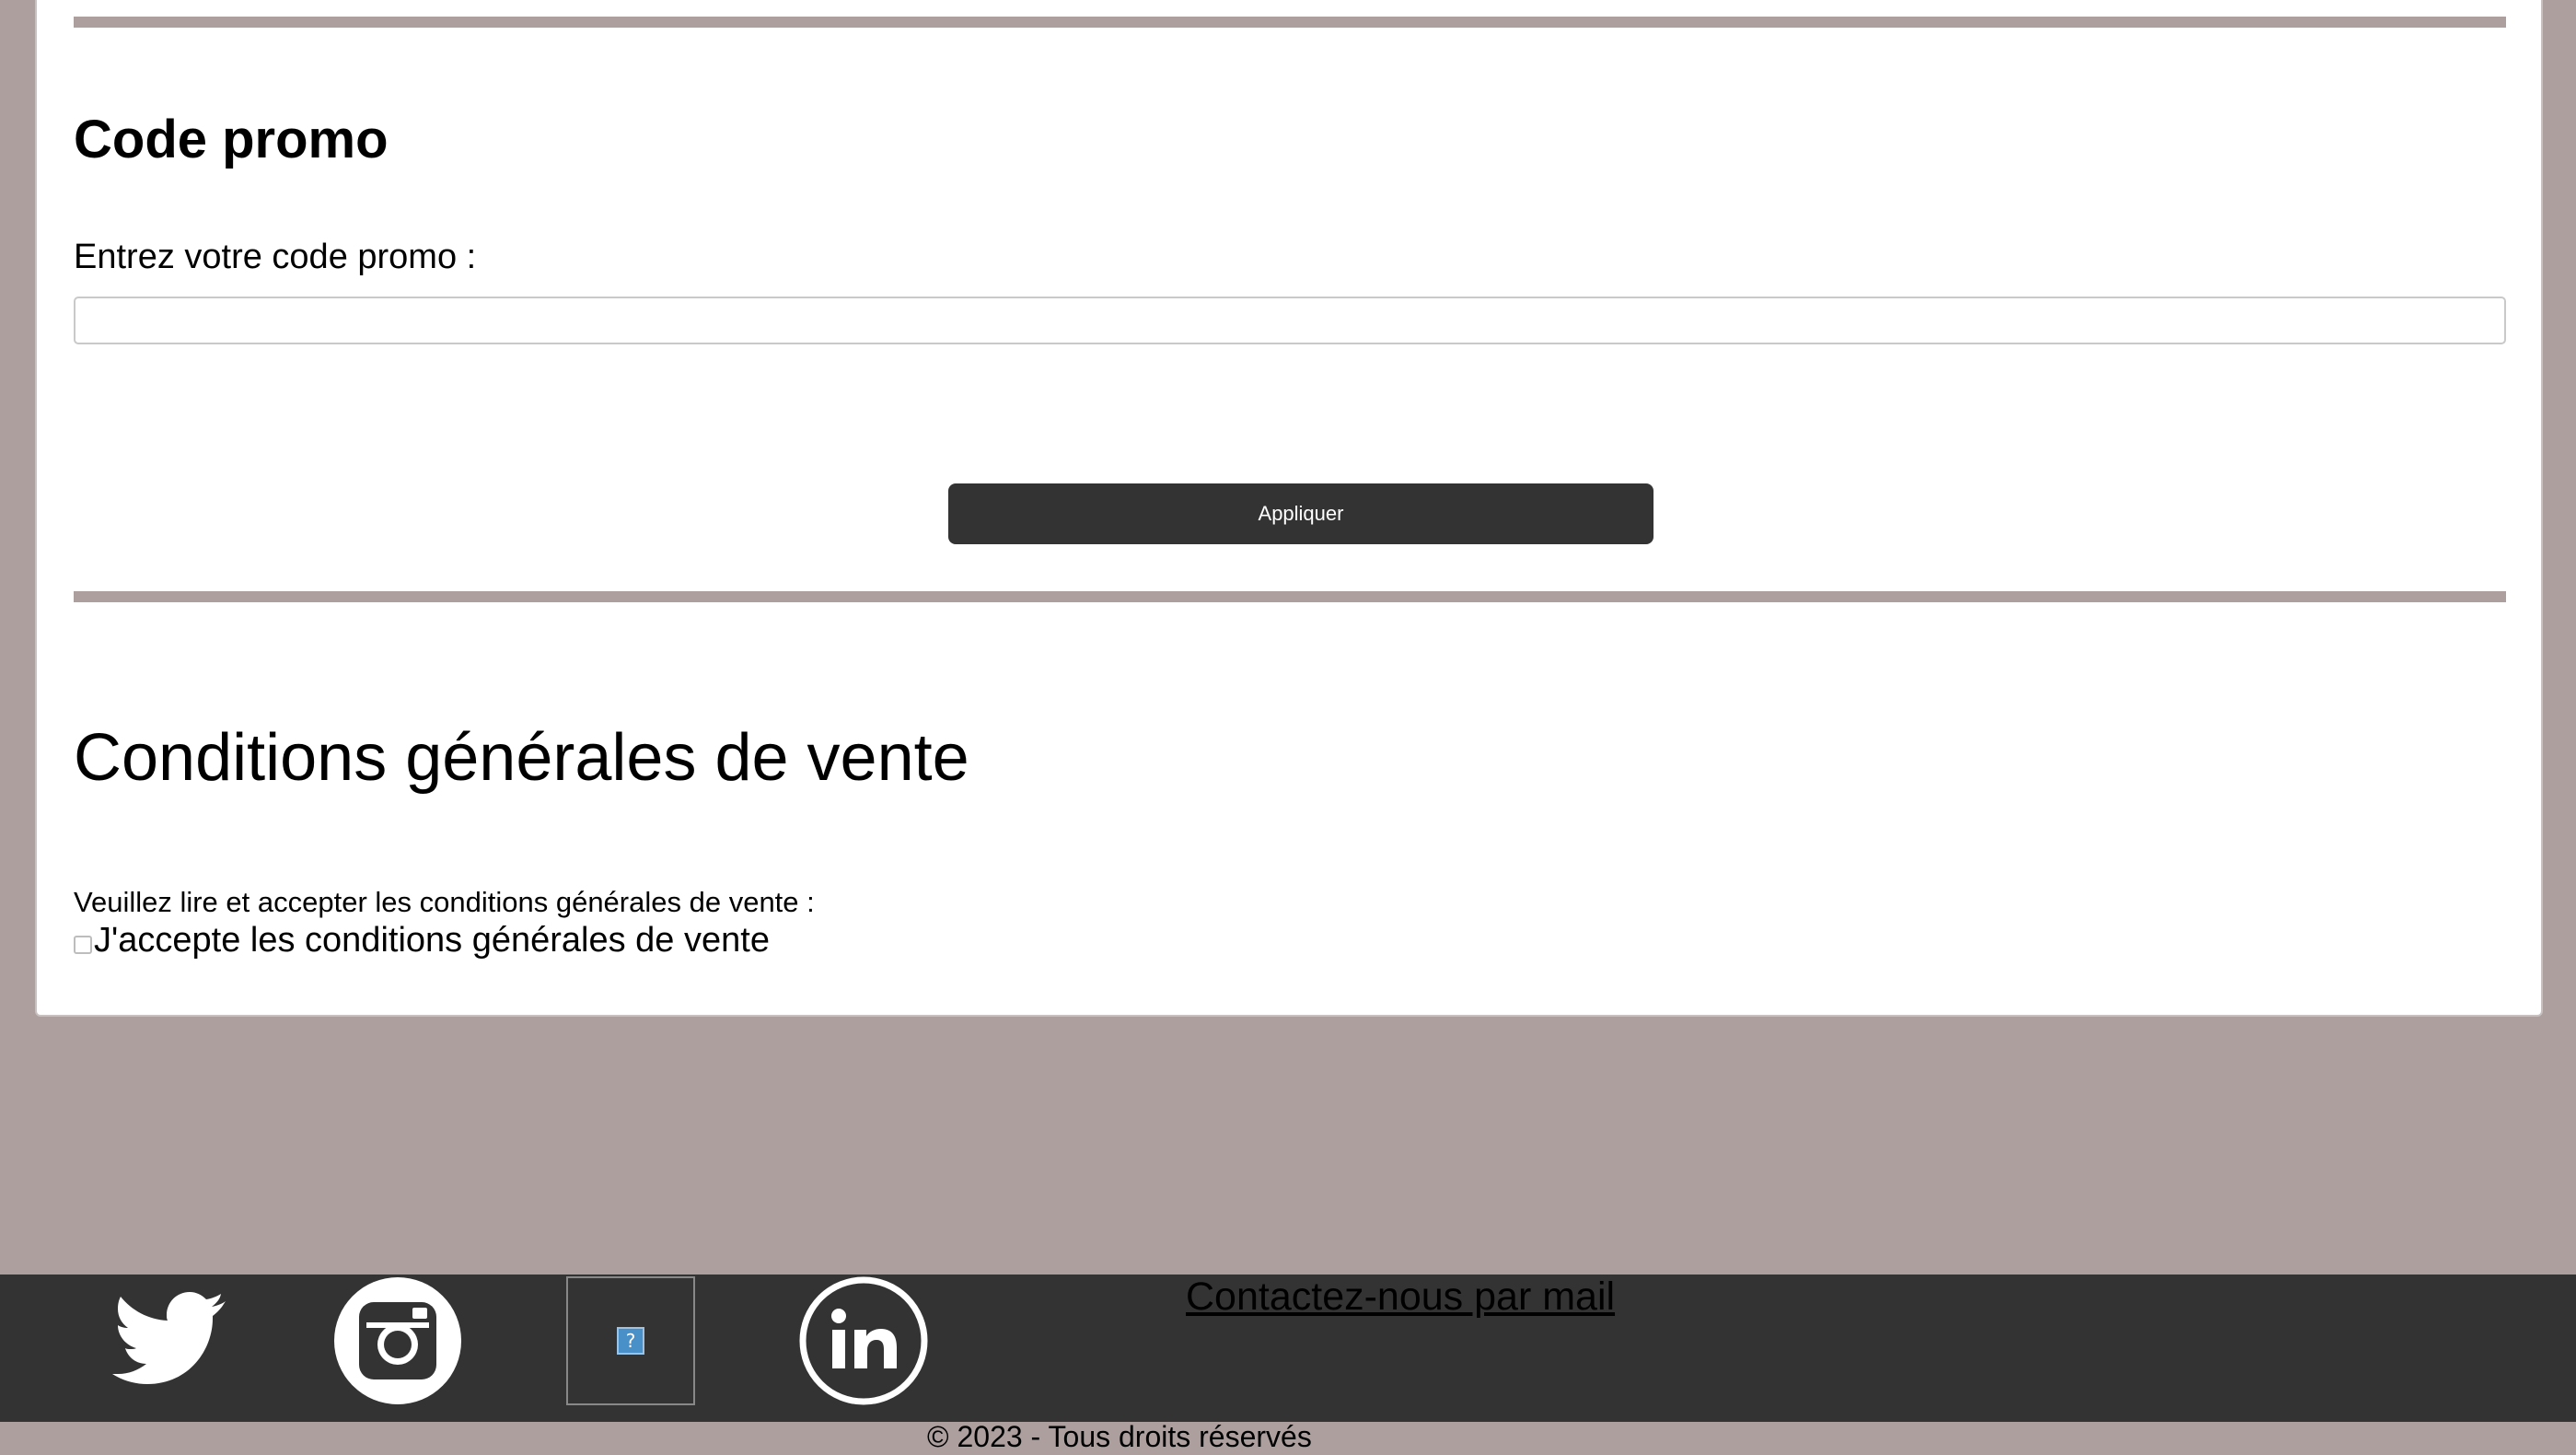 This screenshot has height=1455, width=2576. I want to click on broken-image-link: ?, so click(630, 1340).